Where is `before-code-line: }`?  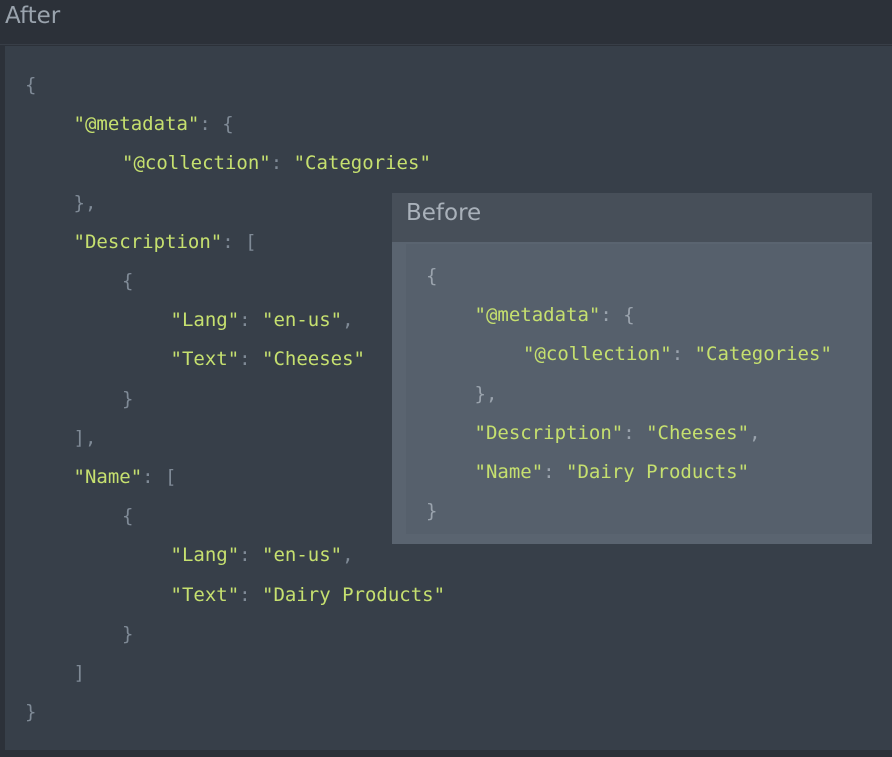 before-code-line: } is located at coordinates (431, 511).